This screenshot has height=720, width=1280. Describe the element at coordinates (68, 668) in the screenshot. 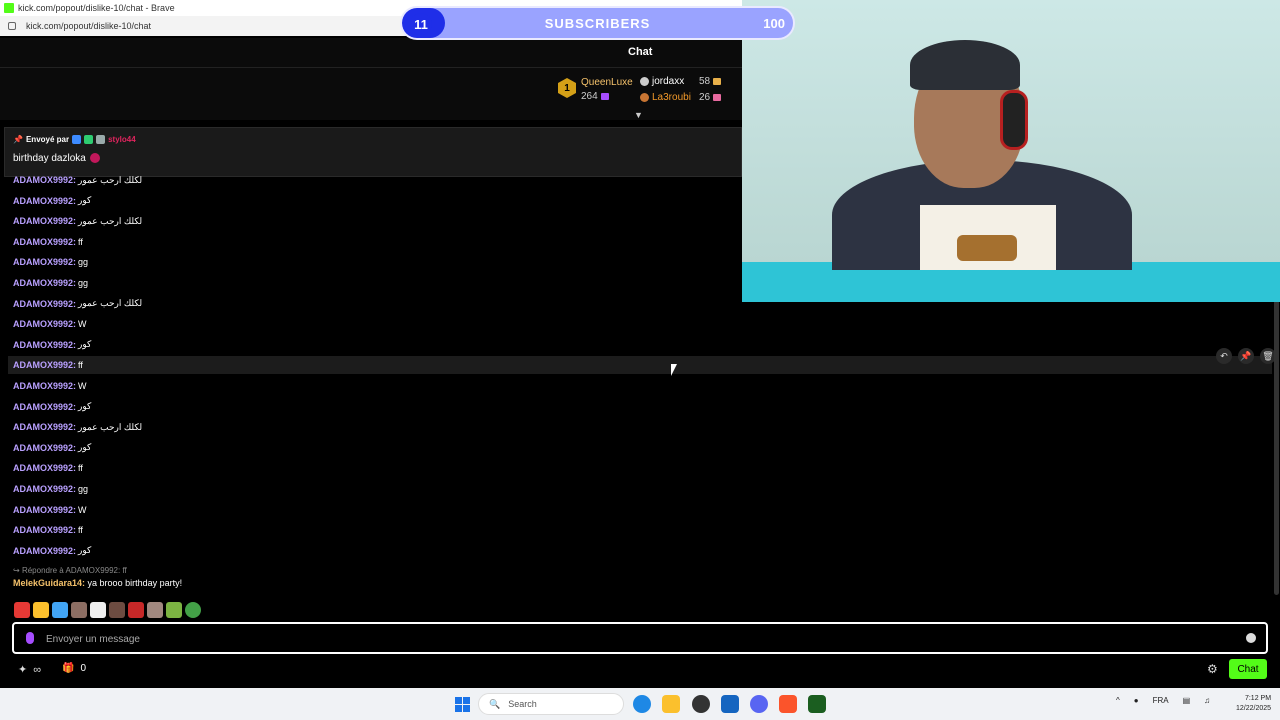

I see `gift-box-icon: 🎁` at that location.